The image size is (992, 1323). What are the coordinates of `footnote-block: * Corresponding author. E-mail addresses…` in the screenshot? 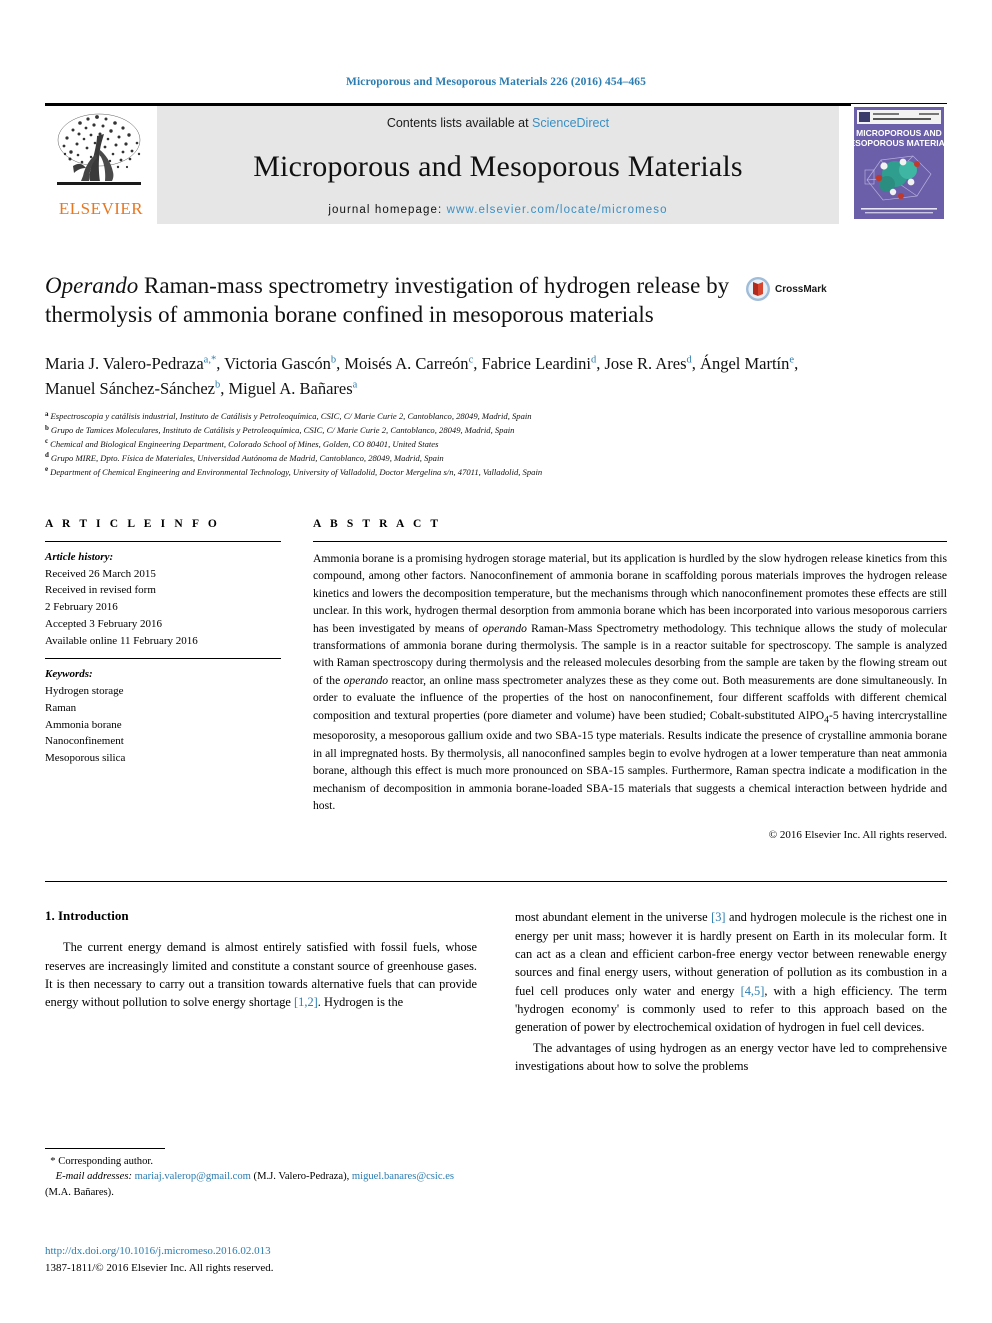 It's located at (252, 1174).